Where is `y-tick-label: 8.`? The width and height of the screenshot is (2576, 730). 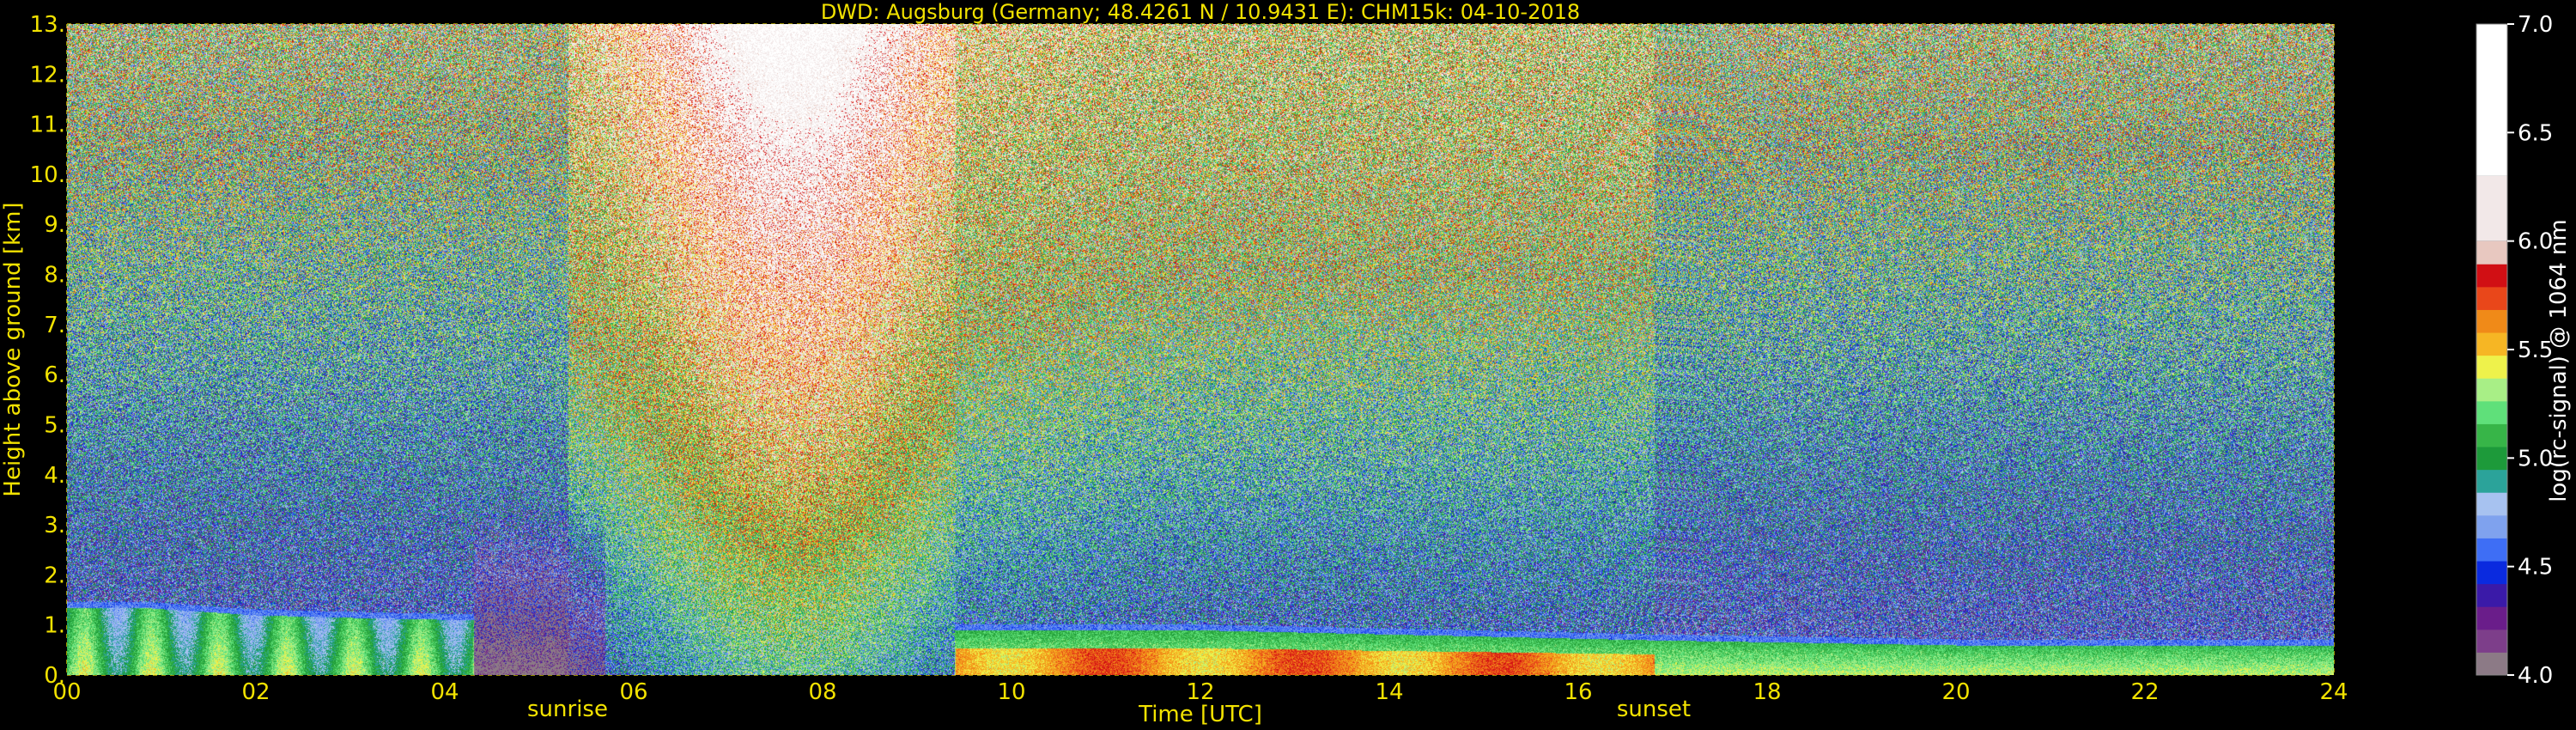
y-tick-label: 8. is located at coordinates (55, 276).